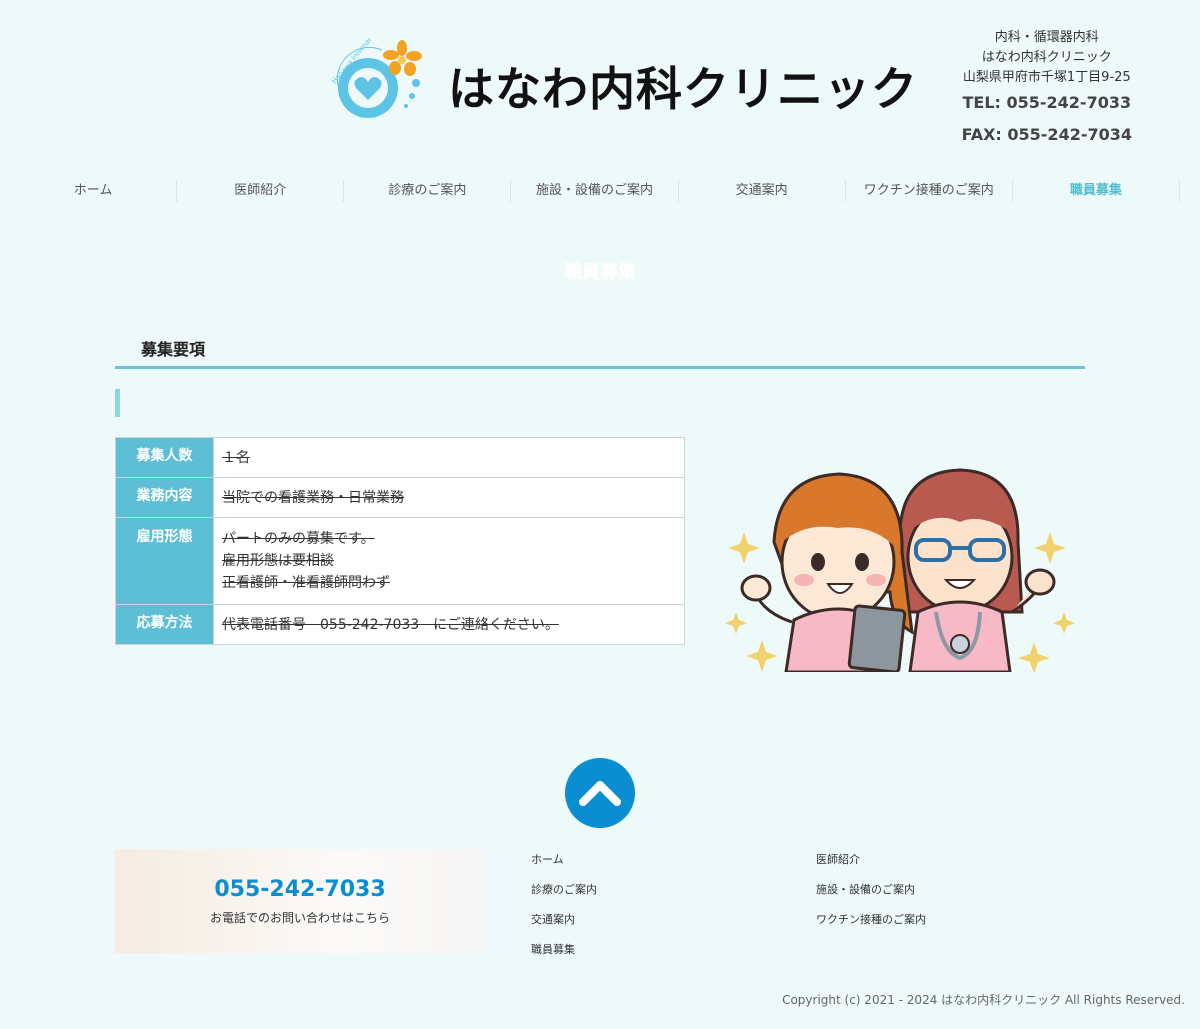  What do you see at coordinates (1046, 77) in the screenshot?
I see `address: 山梨県甲府市千塚1丁目9-25` at bounding box center [1046, 77].